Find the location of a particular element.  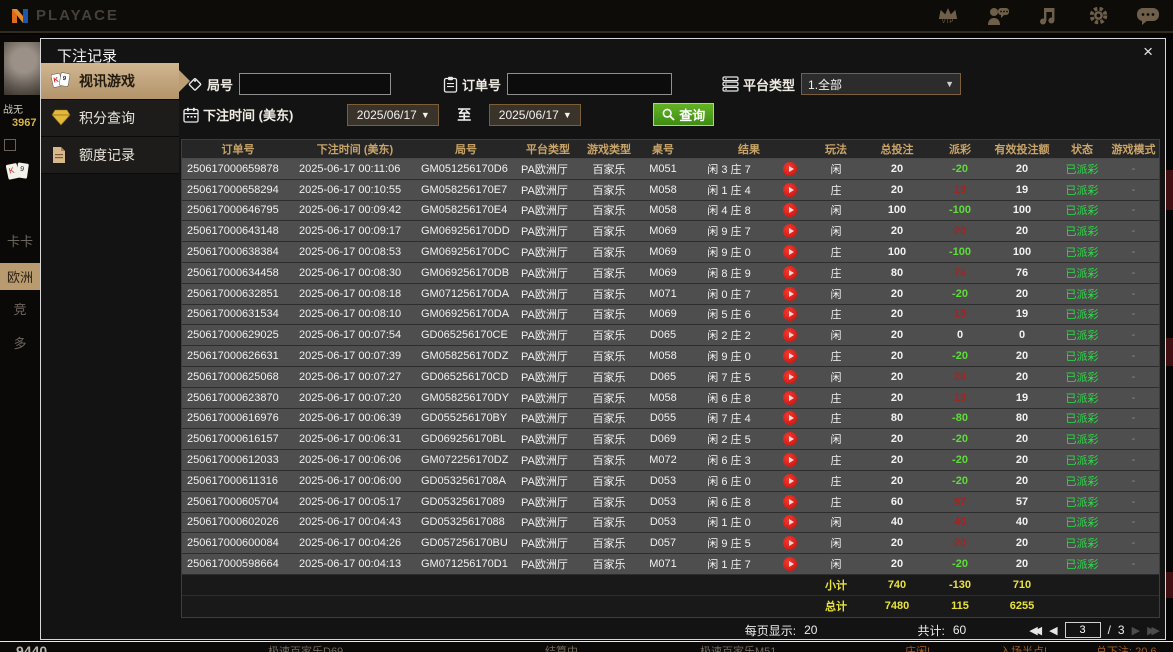

cell-time: 2025-06-17 00:10:55 is located at coordinates (350, 189).